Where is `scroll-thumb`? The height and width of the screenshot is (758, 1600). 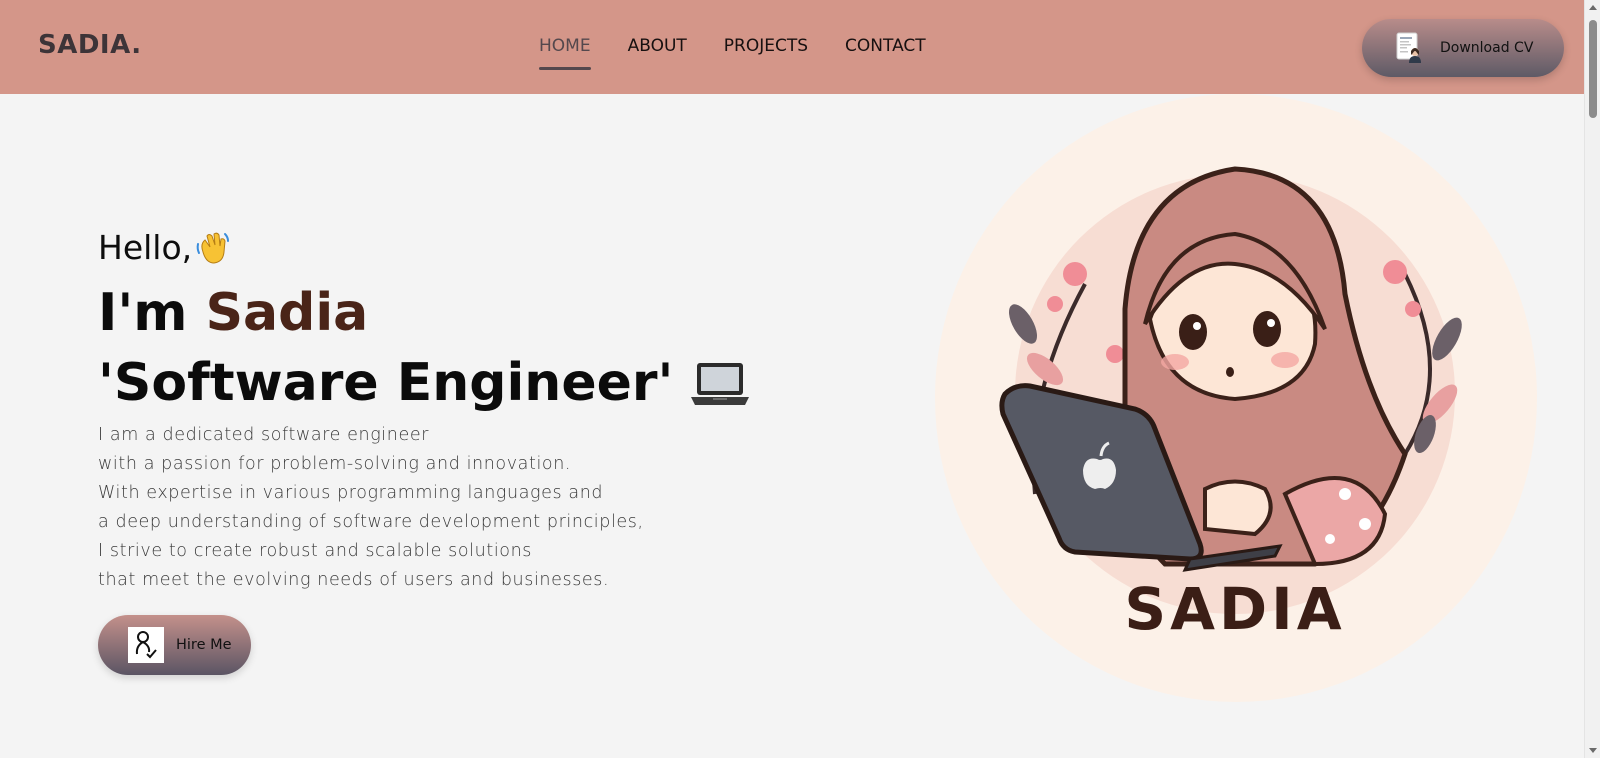
scroll-thumb is located at coordinates (1593, 69).